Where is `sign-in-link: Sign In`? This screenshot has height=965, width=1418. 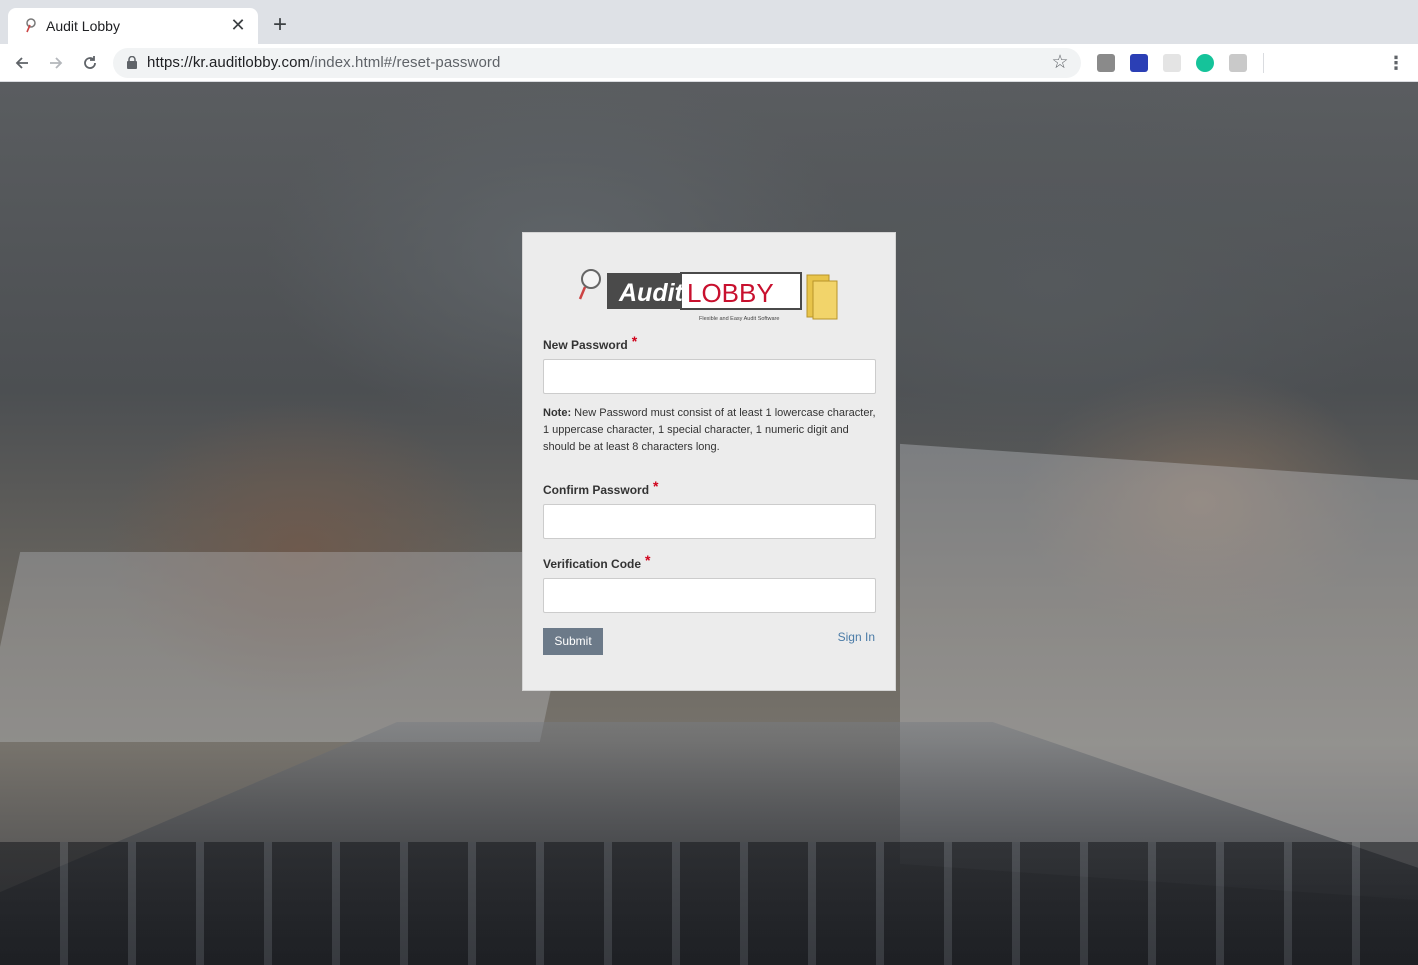
sign-in-link: Sign In is located at coordinates (856, 637).